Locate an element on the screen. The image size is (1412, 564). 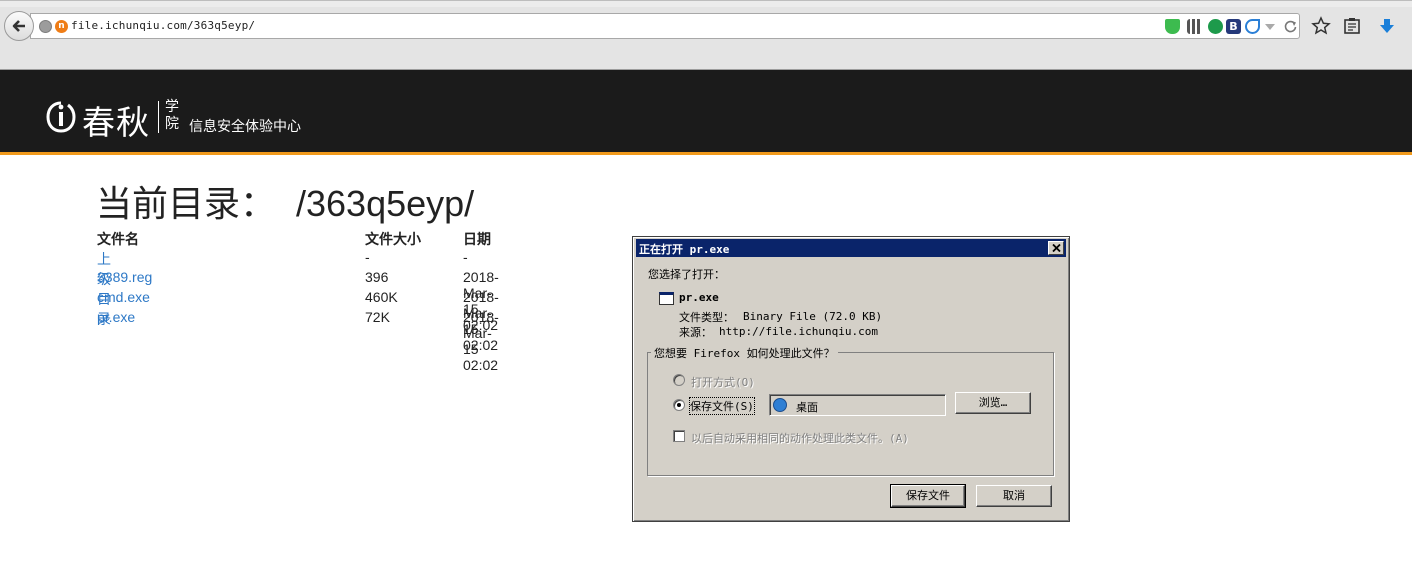
file-date: - is located at coordinates (465, 257).